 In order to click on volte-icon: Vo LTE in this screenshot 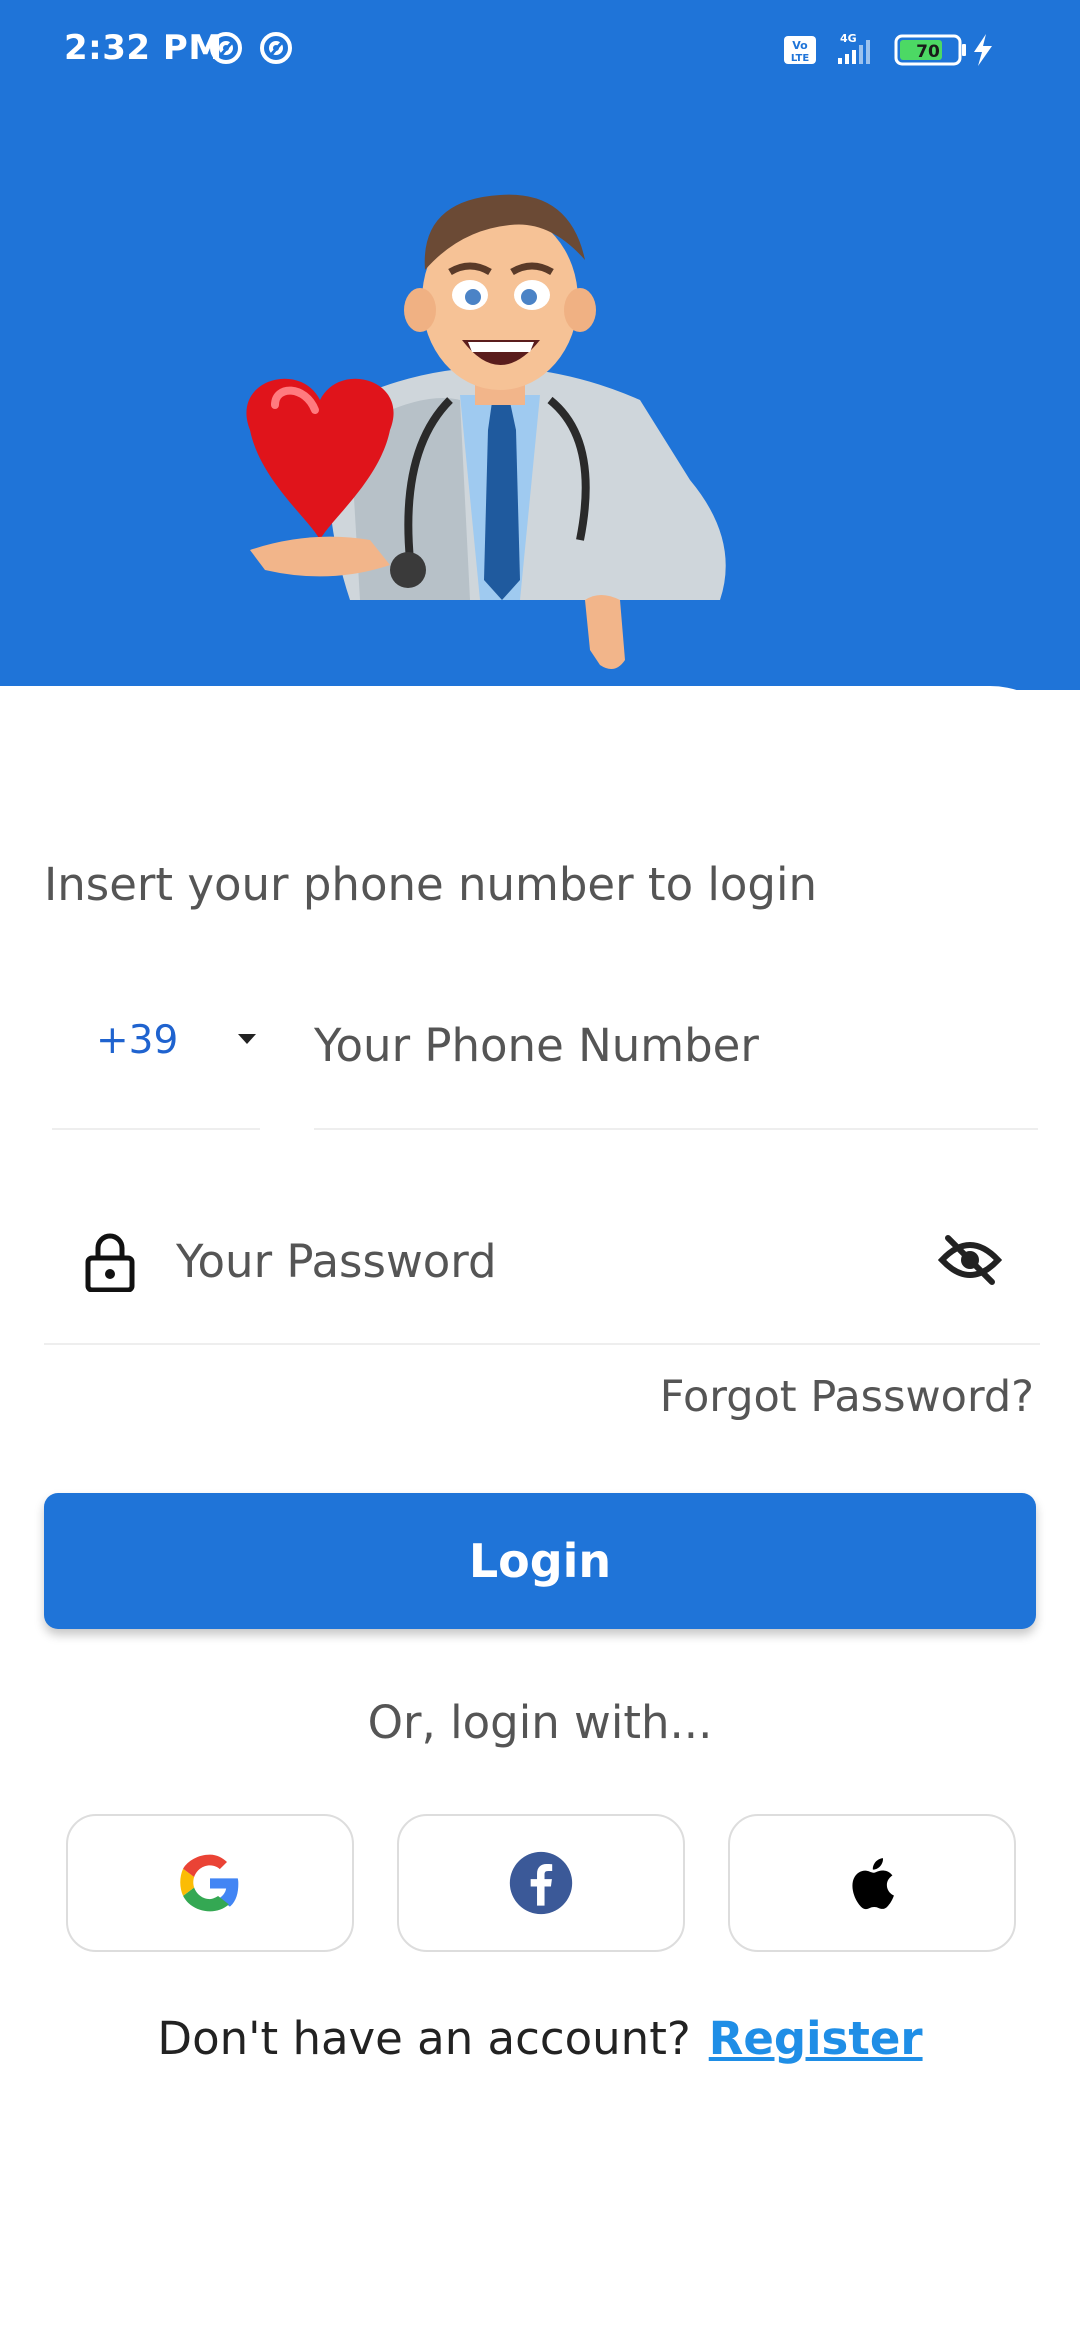, I will do `click(800, 50)`.